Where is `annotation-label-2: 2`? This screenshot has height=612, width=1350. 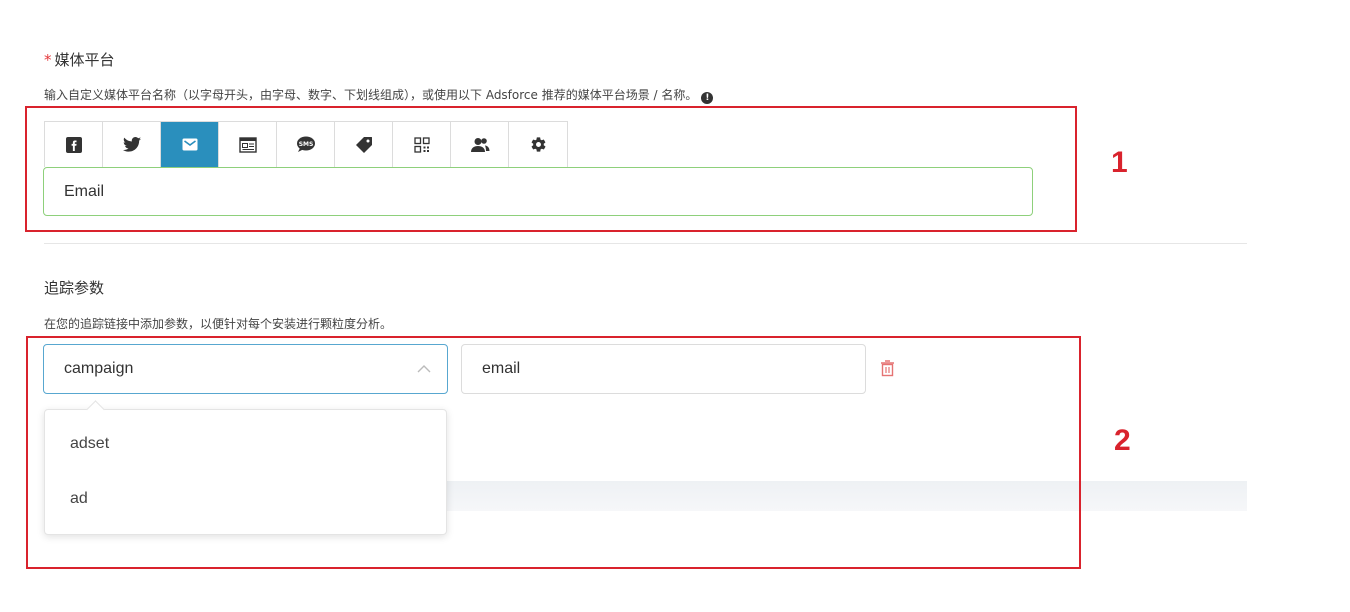
annotation-label-2: 2 is located at coordinates (1122, 440).